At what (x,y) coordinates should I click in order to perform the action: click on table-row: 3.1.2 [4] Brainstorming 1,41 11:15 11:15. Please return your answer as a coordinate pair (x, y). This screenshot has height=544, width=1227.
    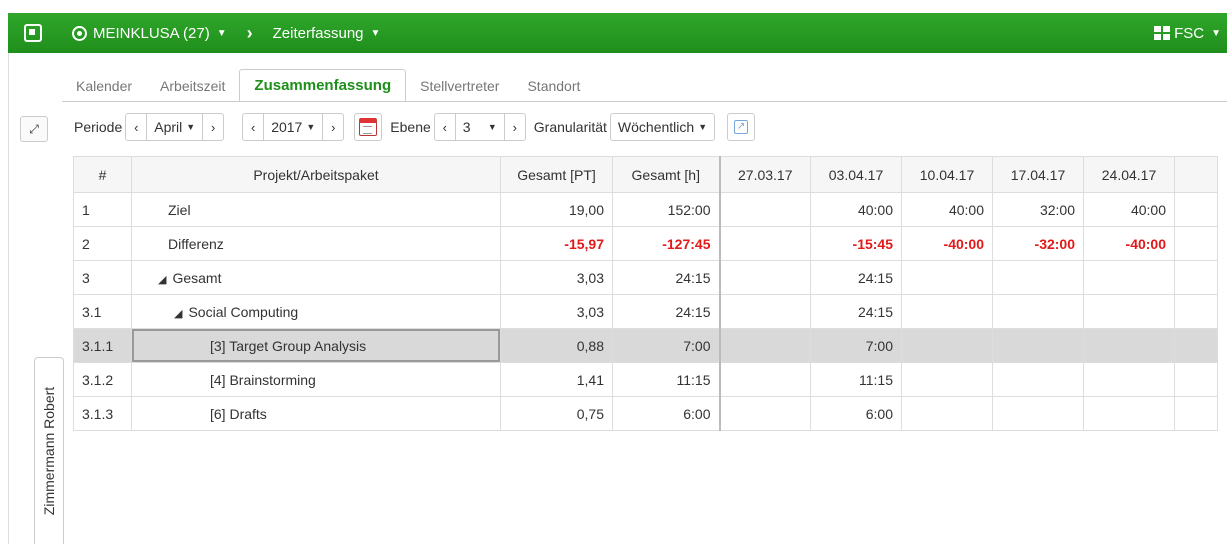
    Looking at the image, I should click on (645, 379).